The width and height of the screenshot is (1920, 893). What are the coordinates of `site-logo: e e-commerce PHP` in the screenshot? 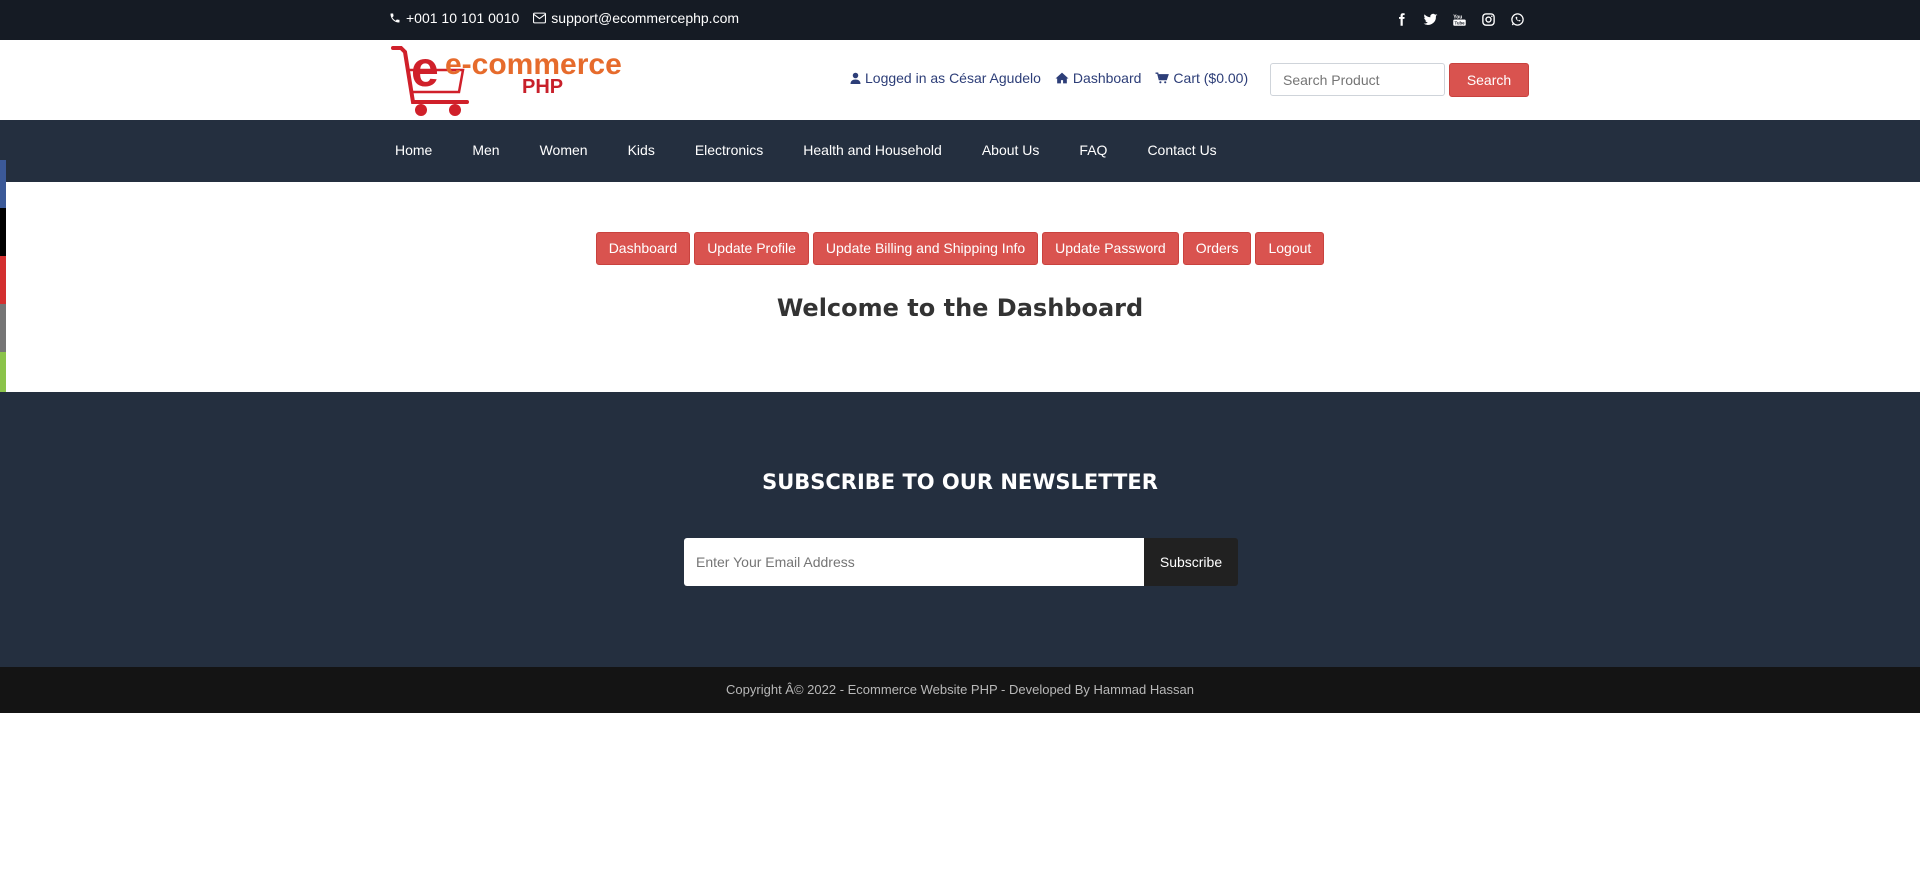 It's located at (517, 80).